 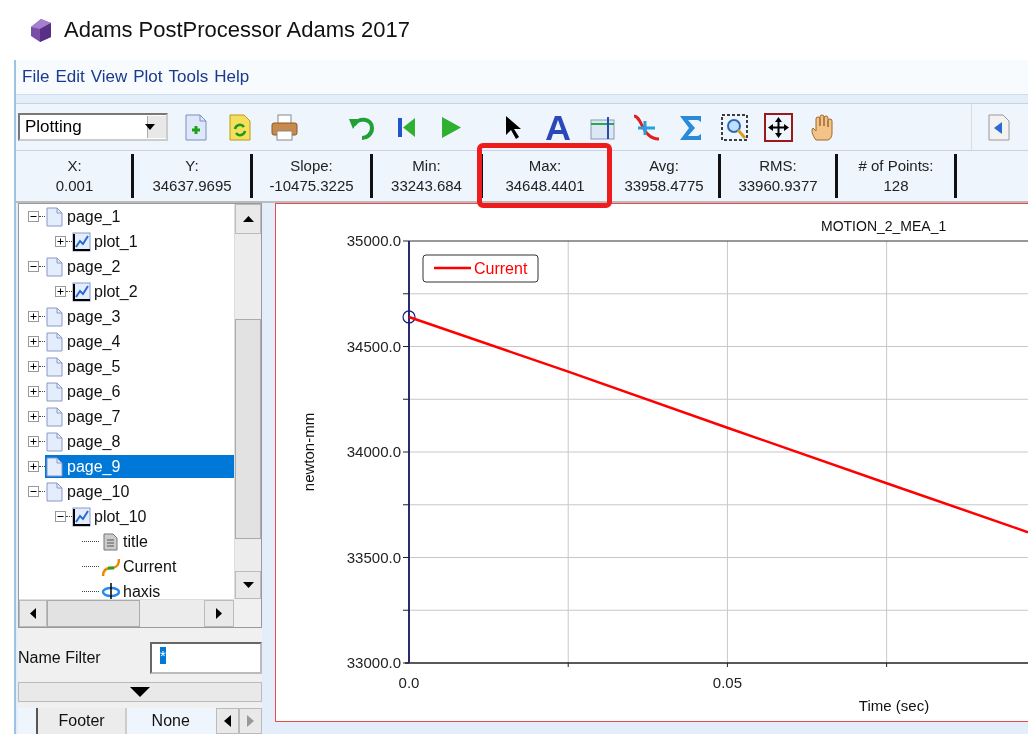 I want to click on cursor-marker, so click(x=409, y=317).